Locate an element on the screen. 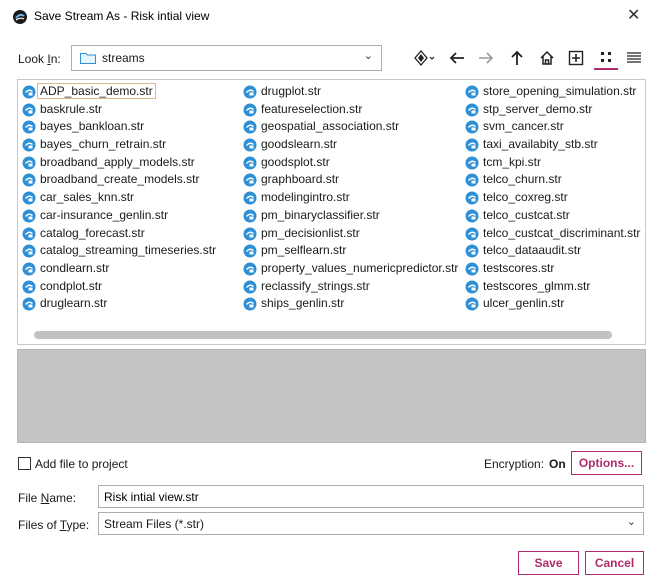 The height and width of the screenshot is (581, 648). file-item: condplot.str is located at coordinates (118, 287).